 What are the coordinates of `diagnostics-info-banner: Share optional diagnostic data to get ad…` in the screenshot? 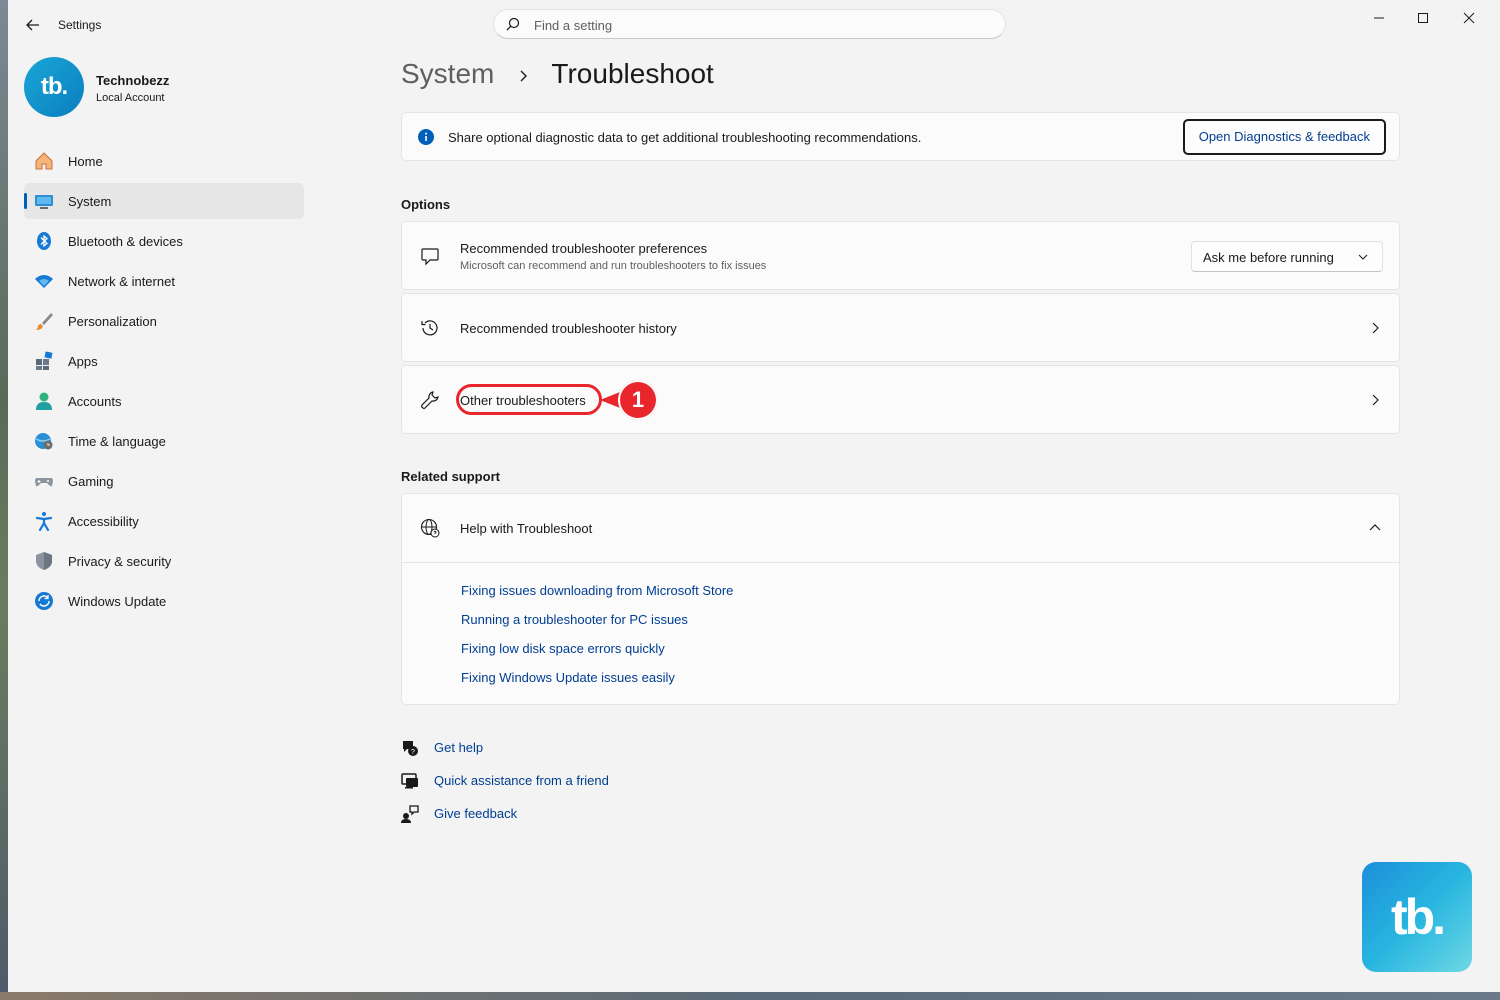 It's located at (900, 136).